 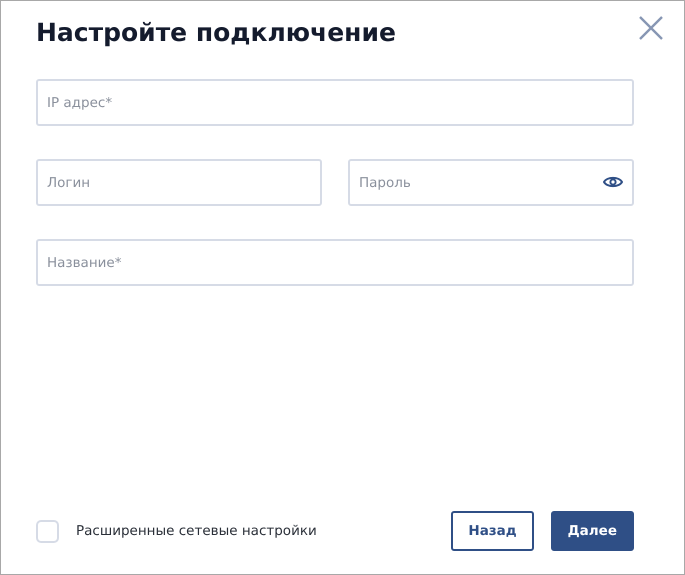 What do you see at coordinates (216, 33) in the screenshot?
I see `dialog-title: Настройте подключение` at bounding box center [216, 33].